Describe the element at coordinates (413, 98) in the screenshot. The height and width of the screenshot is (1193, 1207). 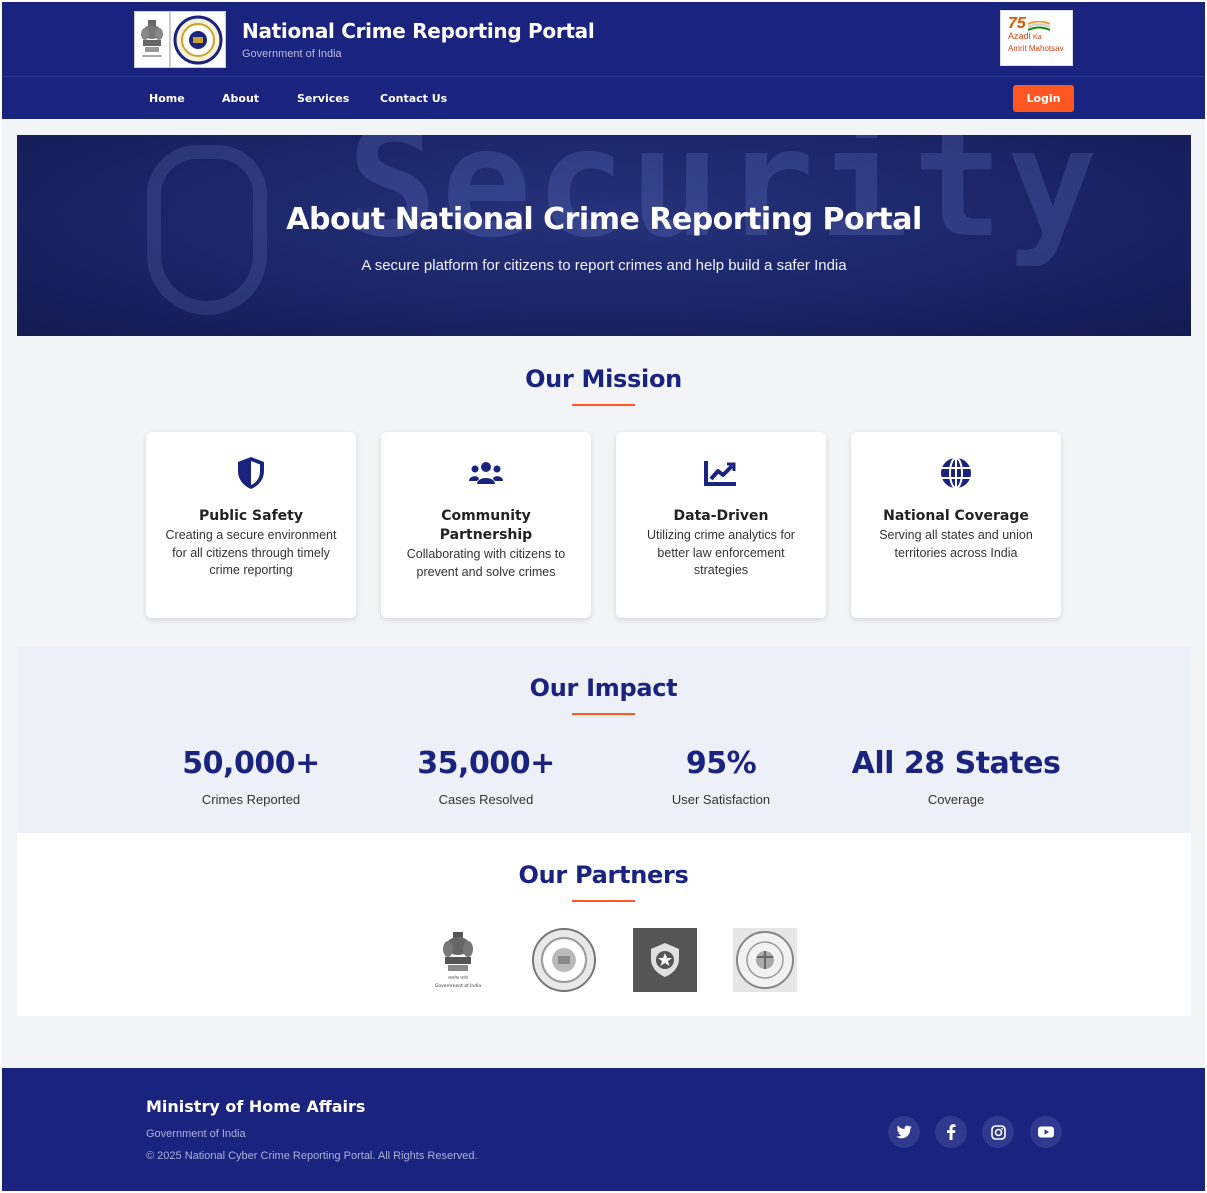
I see `nav-contact-us: Contact Us` at that location.